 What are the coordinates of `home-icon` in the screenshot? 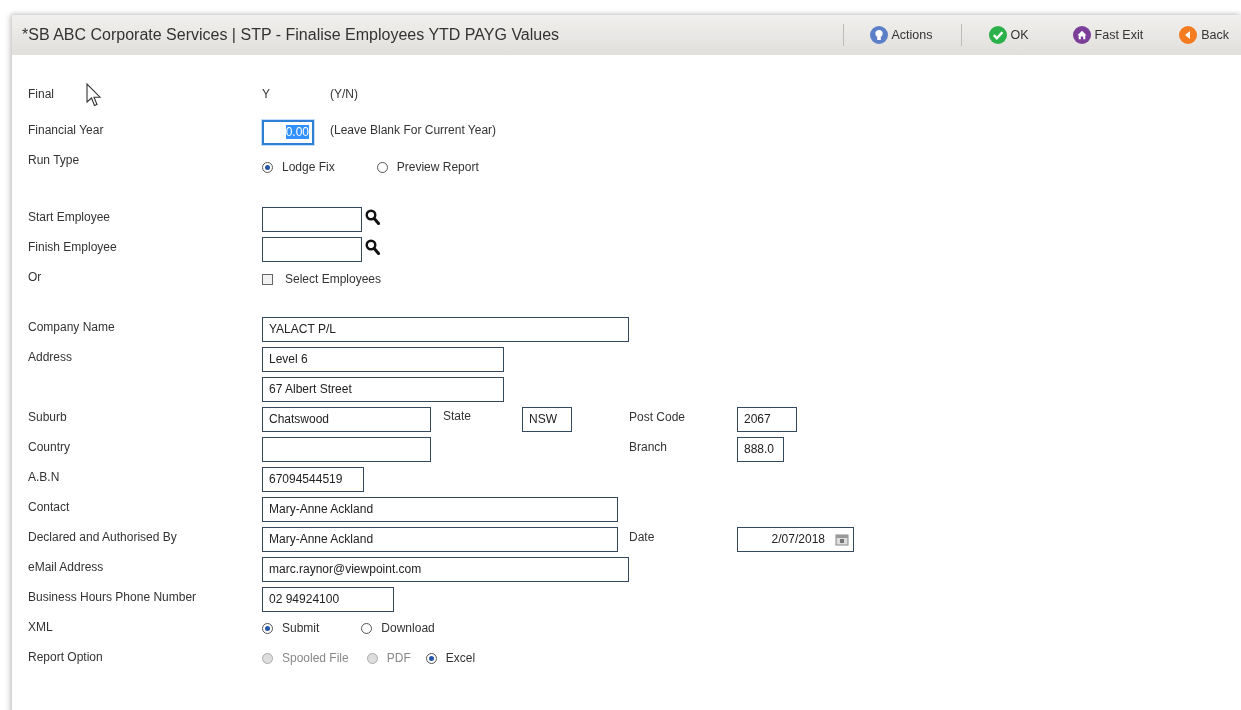 It's located at (1081, 35).